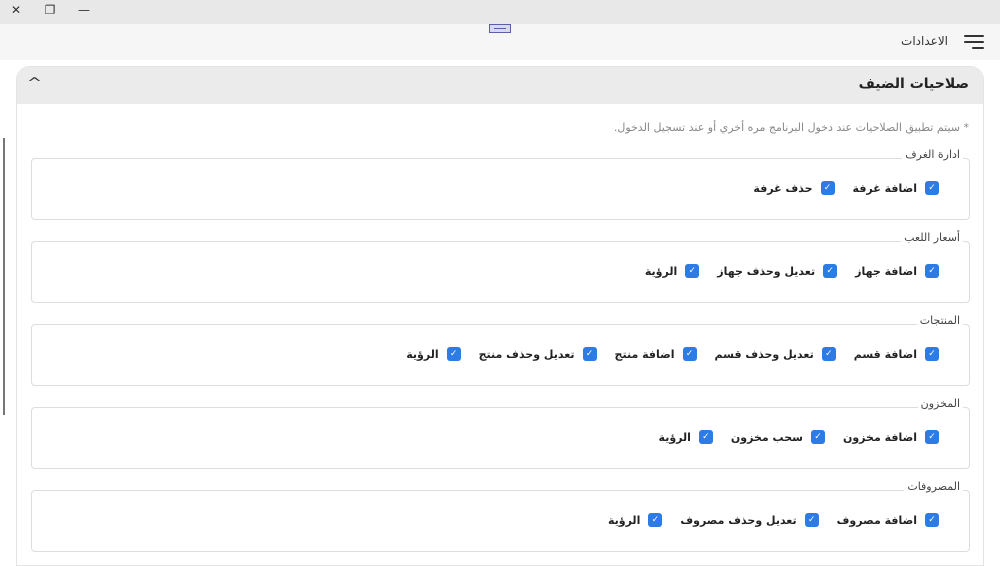  What do you see at coordinates (500, 28) in the screenshot?
I see `drag-handle` at bounding box center [500, 28].